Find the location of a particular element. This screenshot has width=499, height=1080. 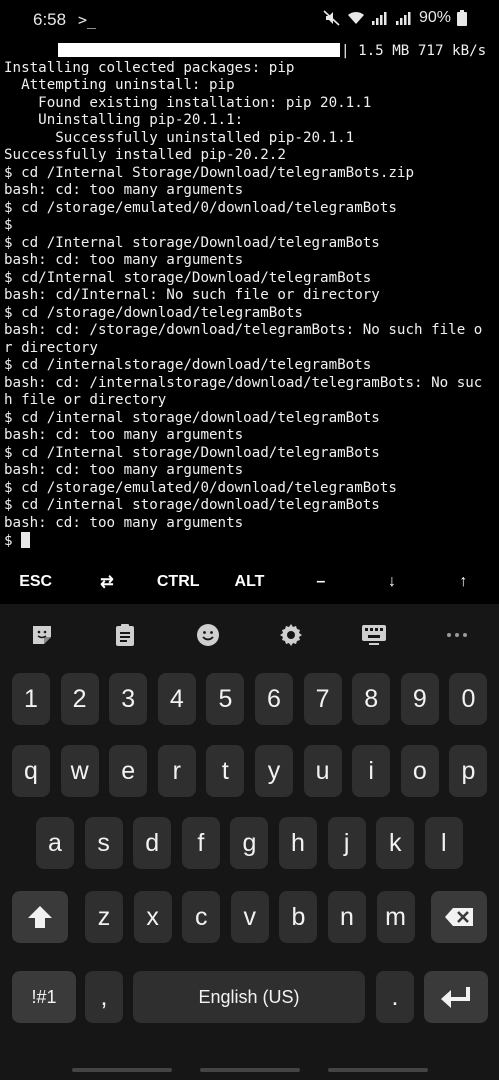

text-cursor is located at coordinates (26, 540).